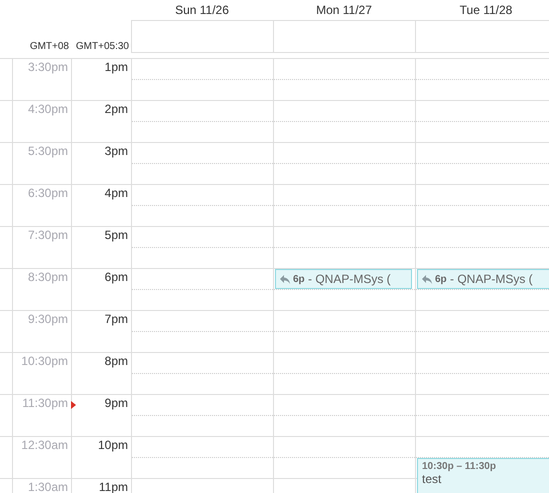  What do you see at coordinates (116, 151) in the screenshot?
I see `time-label: 3pm` at bounding box center [116, 151].